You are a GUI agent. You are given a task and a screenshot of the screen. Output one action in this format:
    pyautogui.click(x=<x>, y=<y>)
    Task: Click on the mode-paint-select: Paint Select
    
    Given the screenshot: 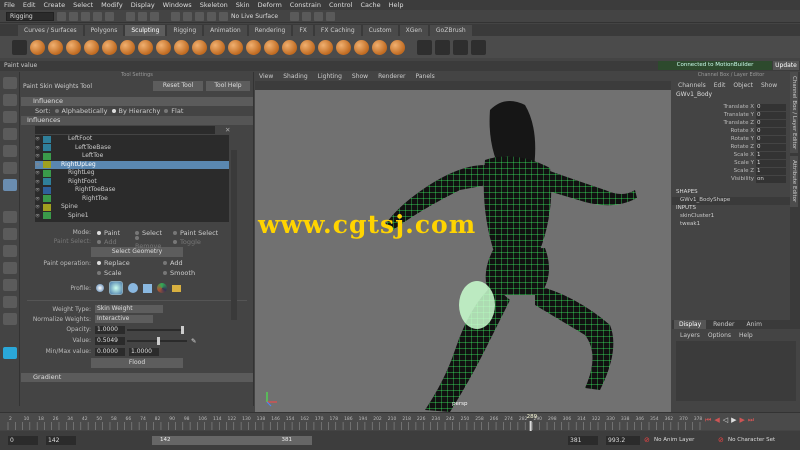 What is the action you would take?
    pyautogui.click(x=195, y=233)
    